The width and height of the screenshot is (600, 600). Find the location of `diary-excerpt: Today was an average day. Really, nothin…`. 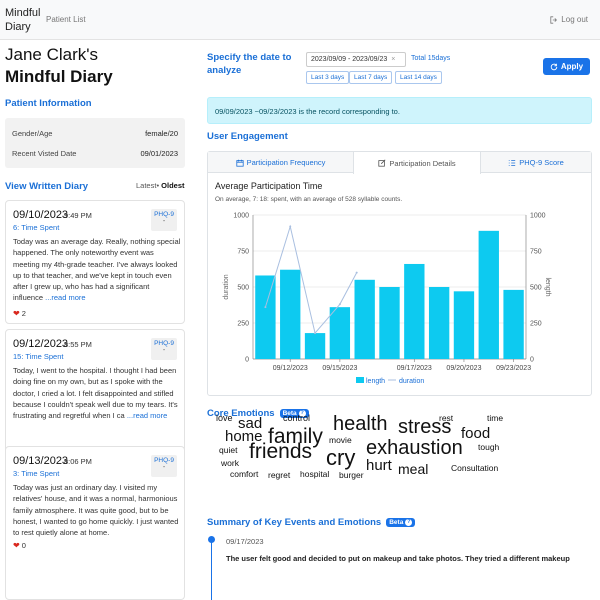

diary-excerpt: Today was an average day. Really, nothin… is located at coordinates (97, 270).